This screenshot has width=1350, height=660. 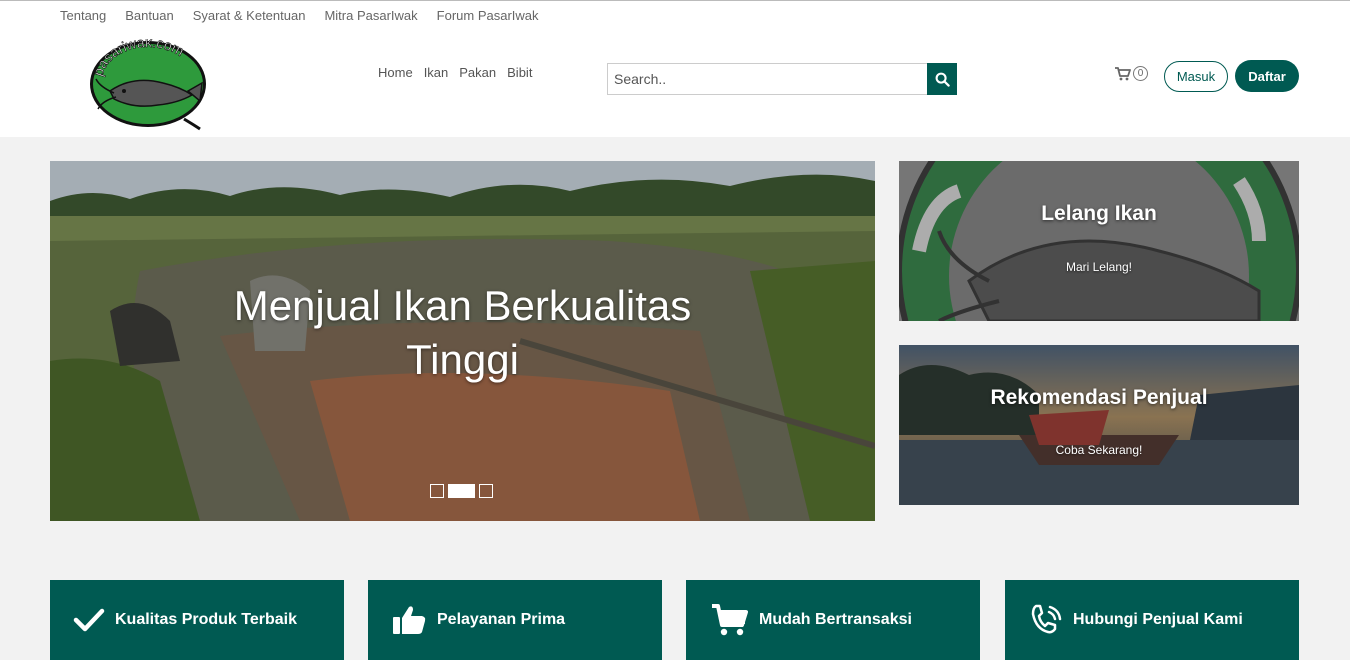 What do you see at coordinates (249, 15) in the screenshot?
I see `top-link-syarat: Syarat & Ketentuan` at bounding box center [249, 15].